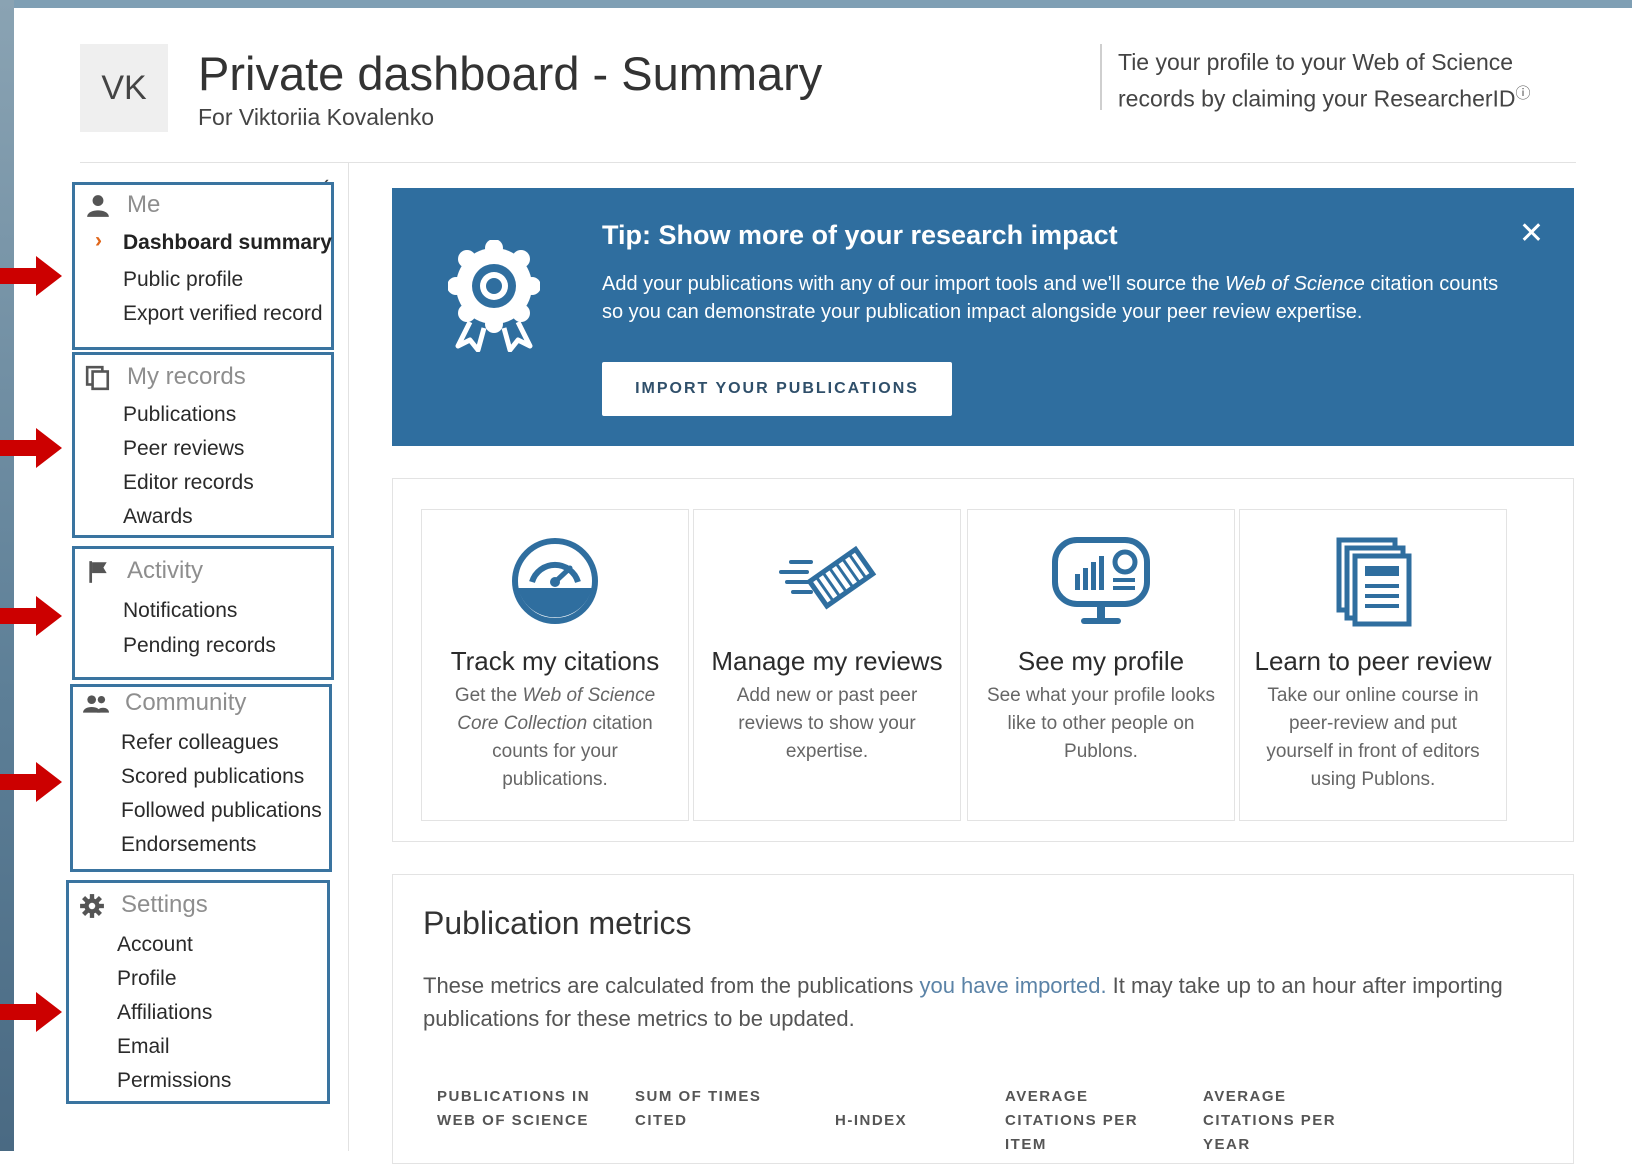 The height and width of the screenshot is (1164, 1632). I want to click on card-title: Learn to peer review, so click(1373, 661).